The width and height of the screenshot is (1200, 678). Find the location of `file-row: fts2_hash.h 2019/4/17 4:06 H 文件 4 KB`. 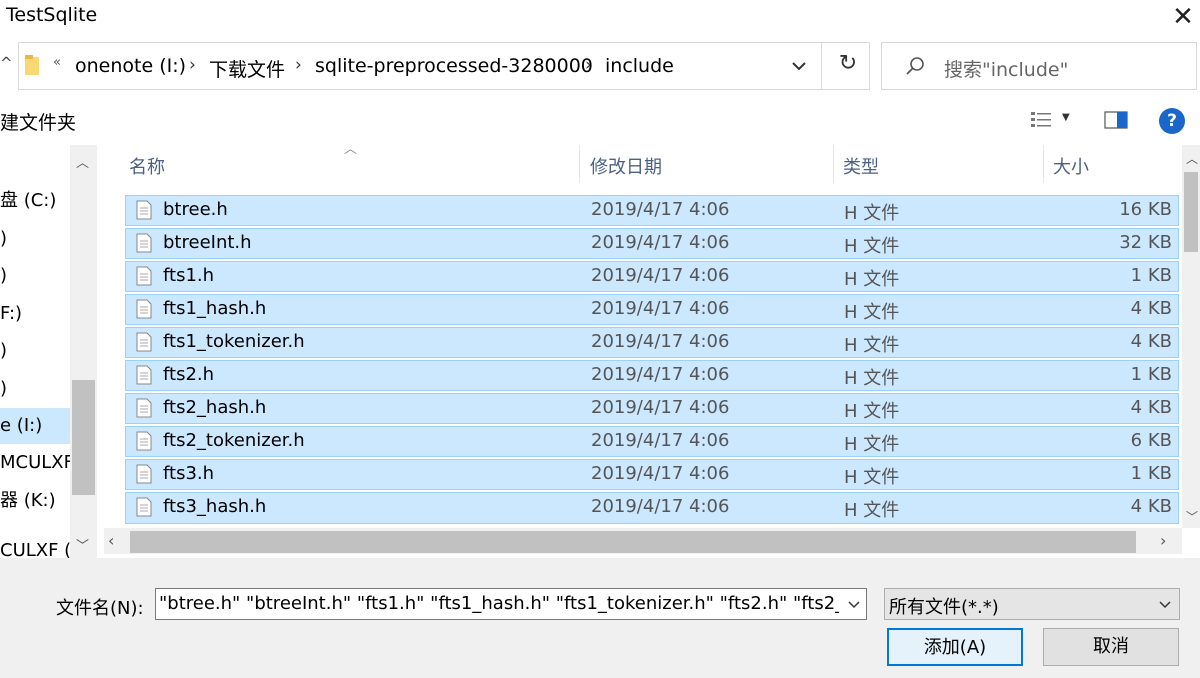

file-row: fts2_hash.h 2019/4/17 4:06 H 文件 4 KB is located at coordinates (652, 408).